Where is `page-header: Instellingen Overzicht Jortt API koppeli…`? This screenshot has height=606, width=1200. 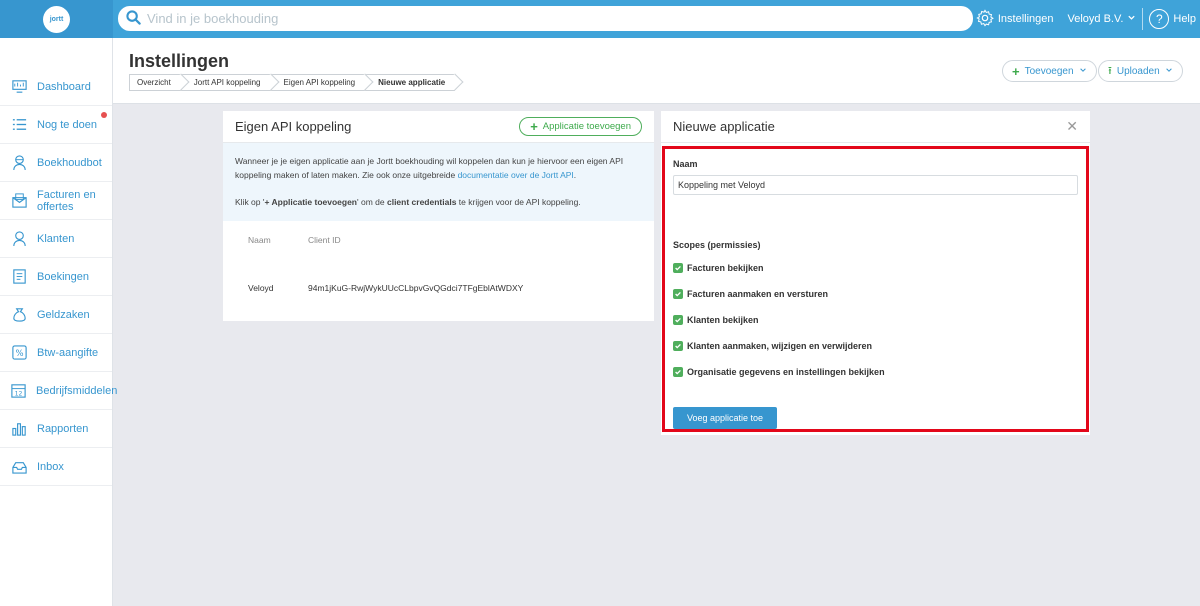 page-header: Instellingen Overzicht Jortt API koppeli… is located at coordinates (656, 71).